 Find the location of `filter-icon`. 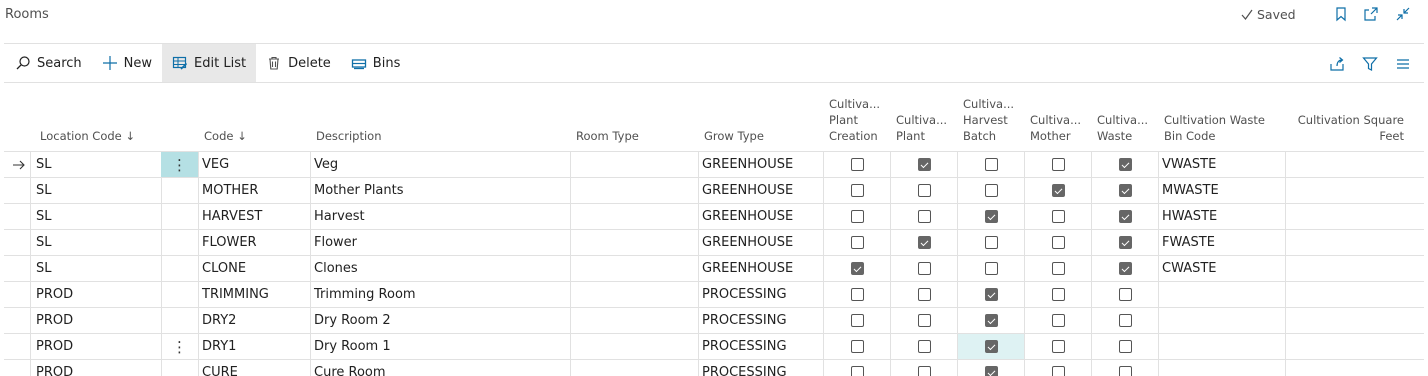

filter-icon is located at coordinates (1370, 64).